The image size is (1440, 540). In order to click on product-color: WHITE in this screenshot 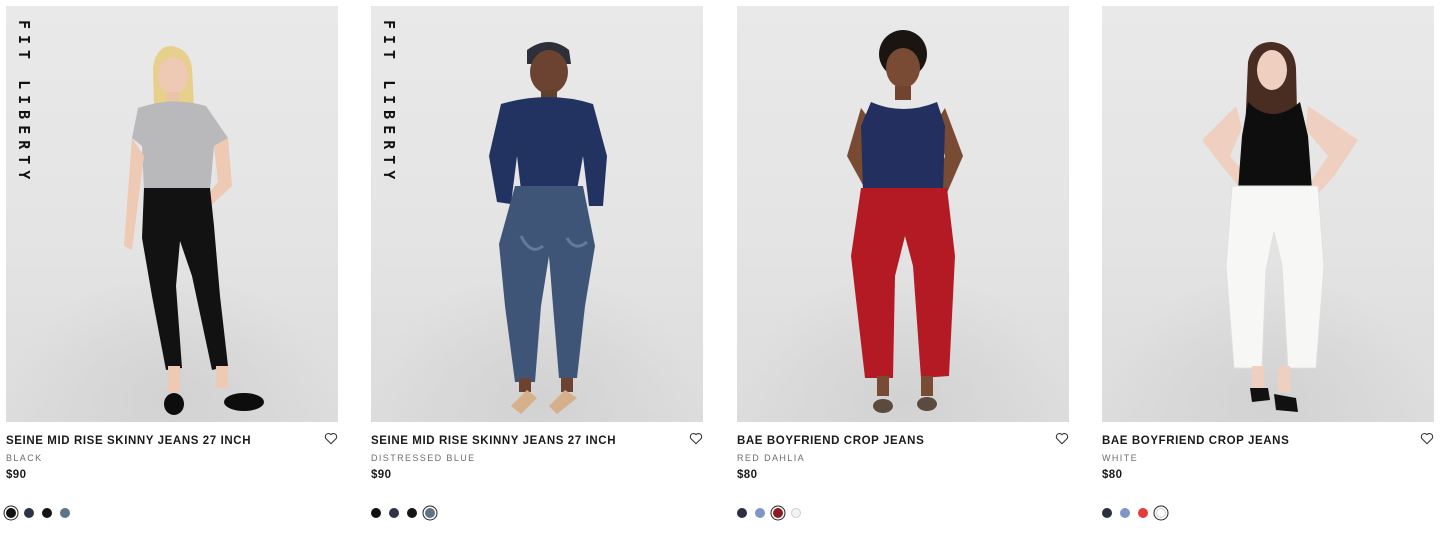, I will do `click(1120, 458)`.